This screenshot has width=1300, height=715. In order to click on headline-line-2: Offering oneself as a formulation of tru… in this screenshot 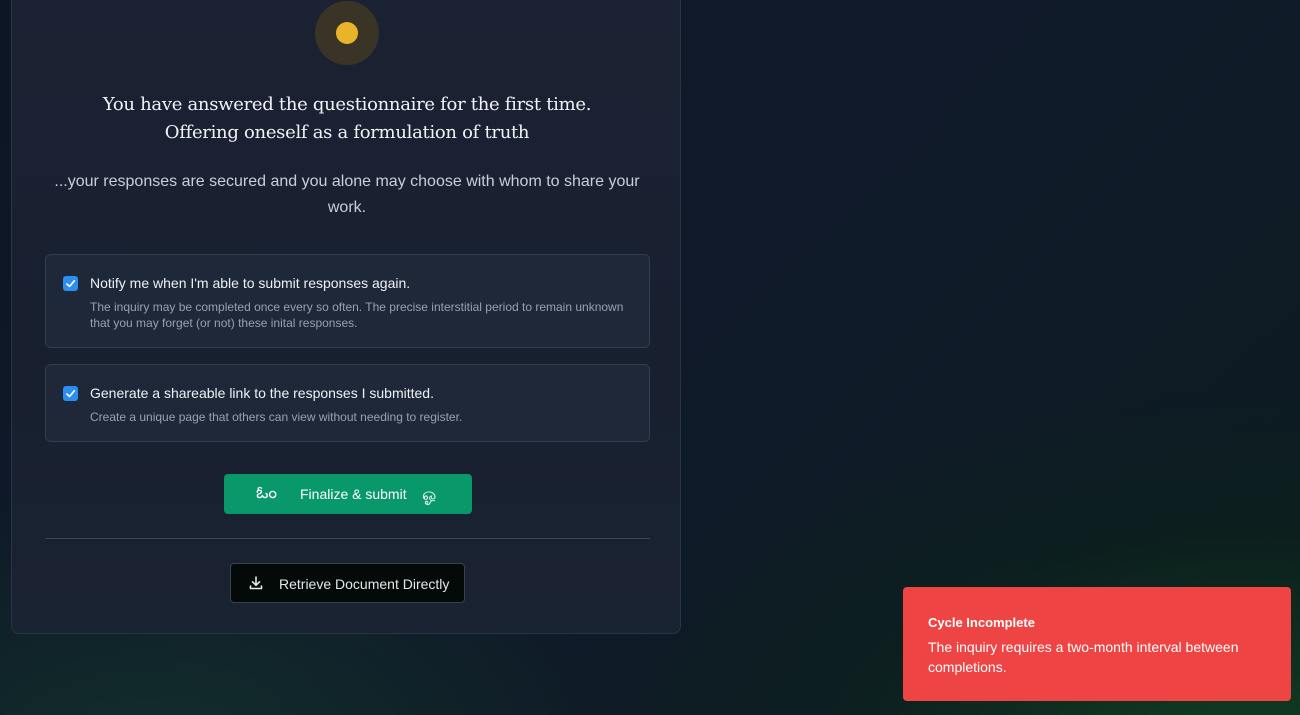, I will do `click(347, 132)`.